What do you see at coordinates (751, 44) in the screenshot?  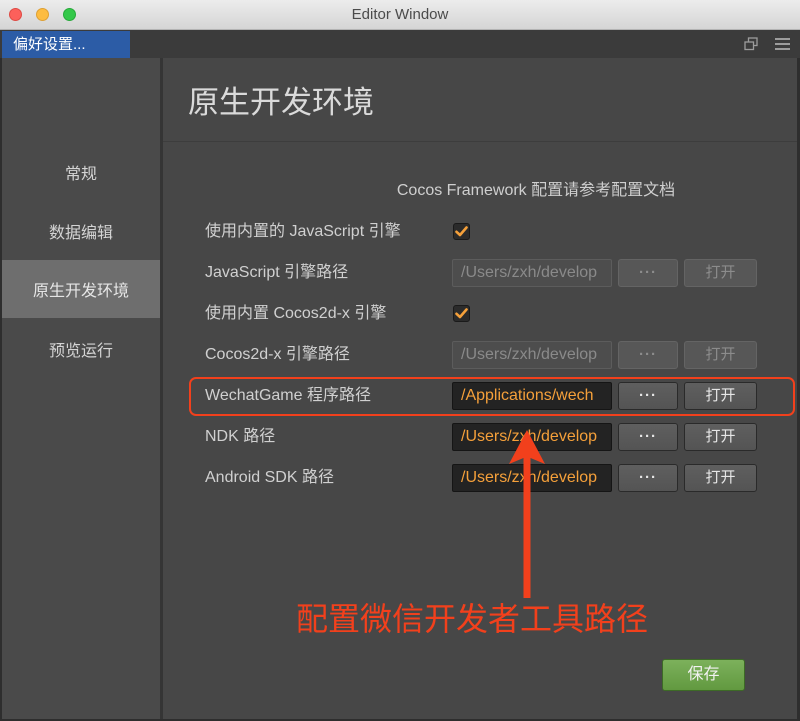 I see `popout-icon` at bounding box center [751, 44].